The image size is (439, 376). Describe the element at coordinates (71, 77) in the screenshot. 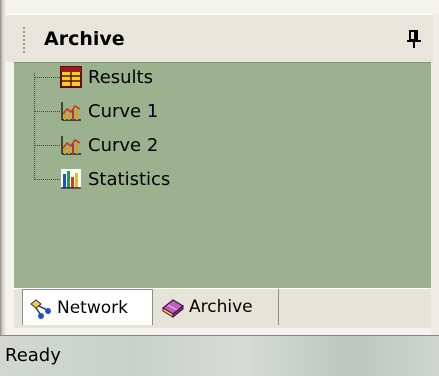

I see `table-icon` at that location.